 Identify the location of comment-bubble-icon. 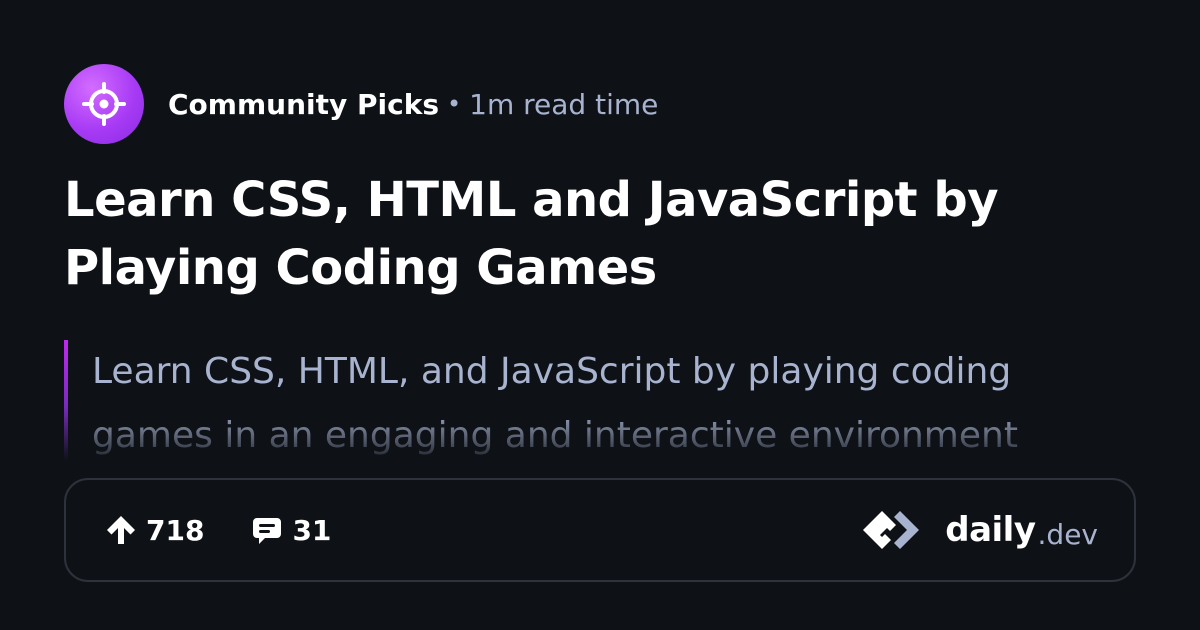
(267, 531).